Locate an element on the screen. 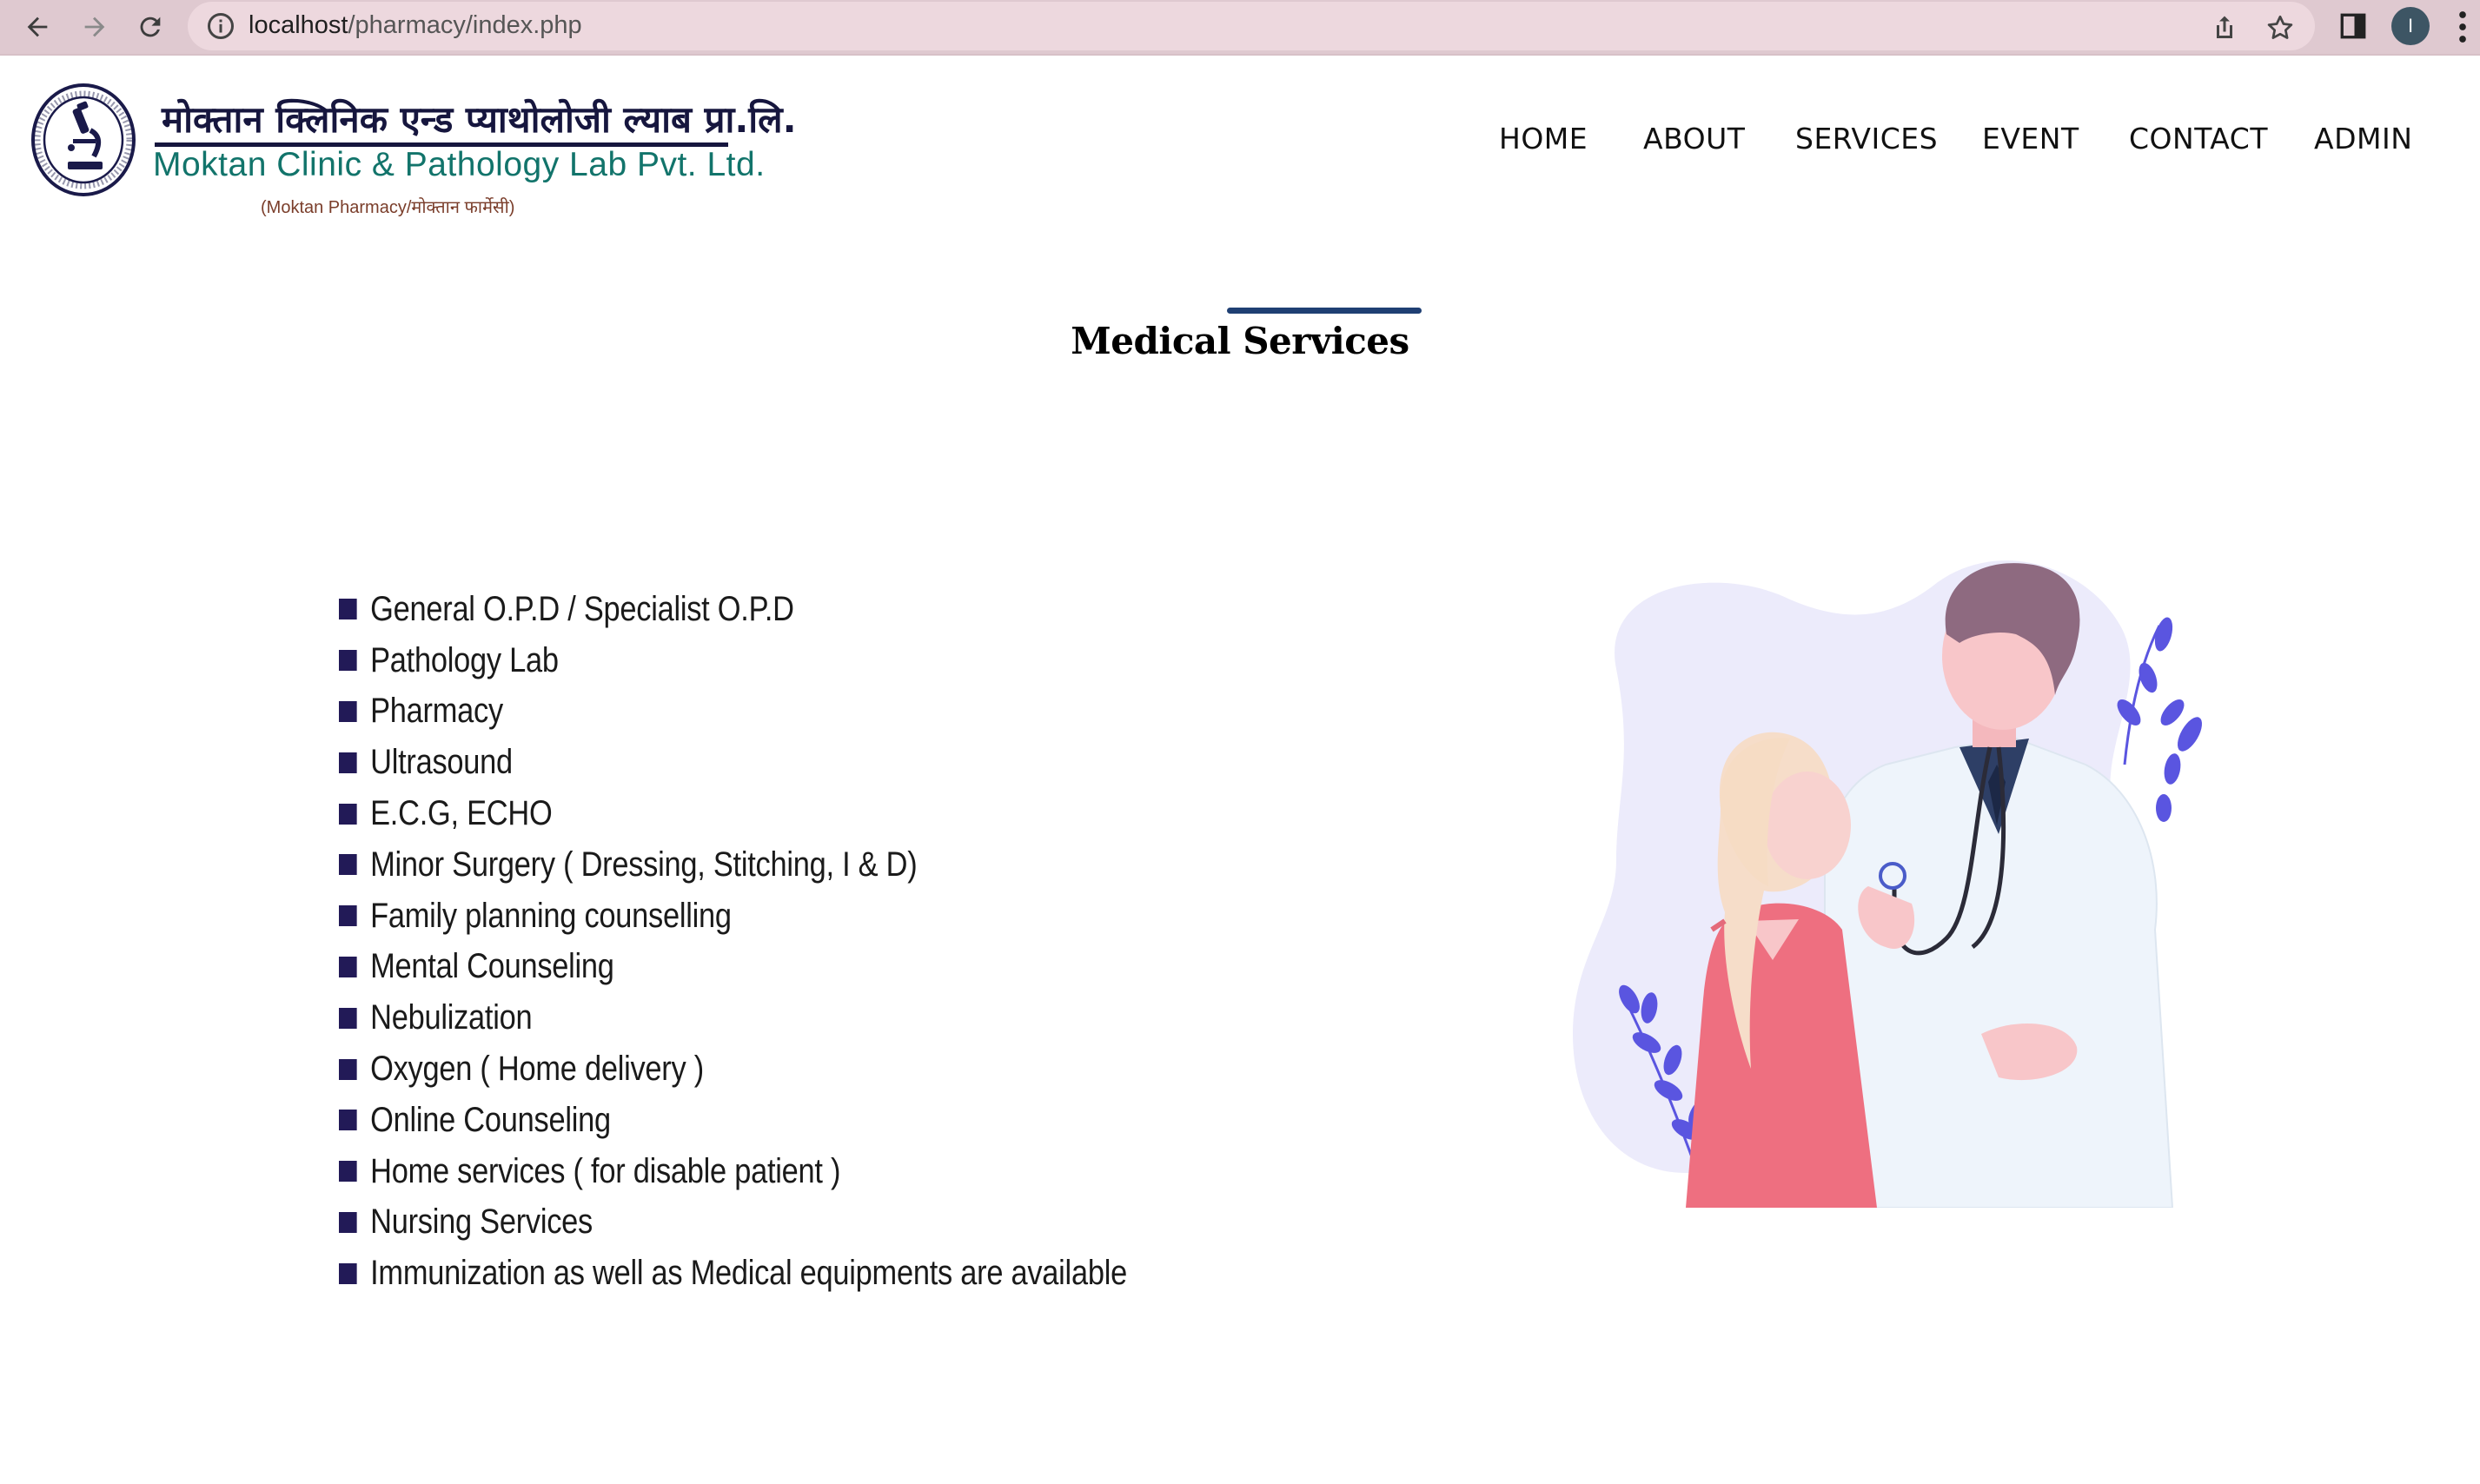  reload-button is located at coordinates (151, 27).